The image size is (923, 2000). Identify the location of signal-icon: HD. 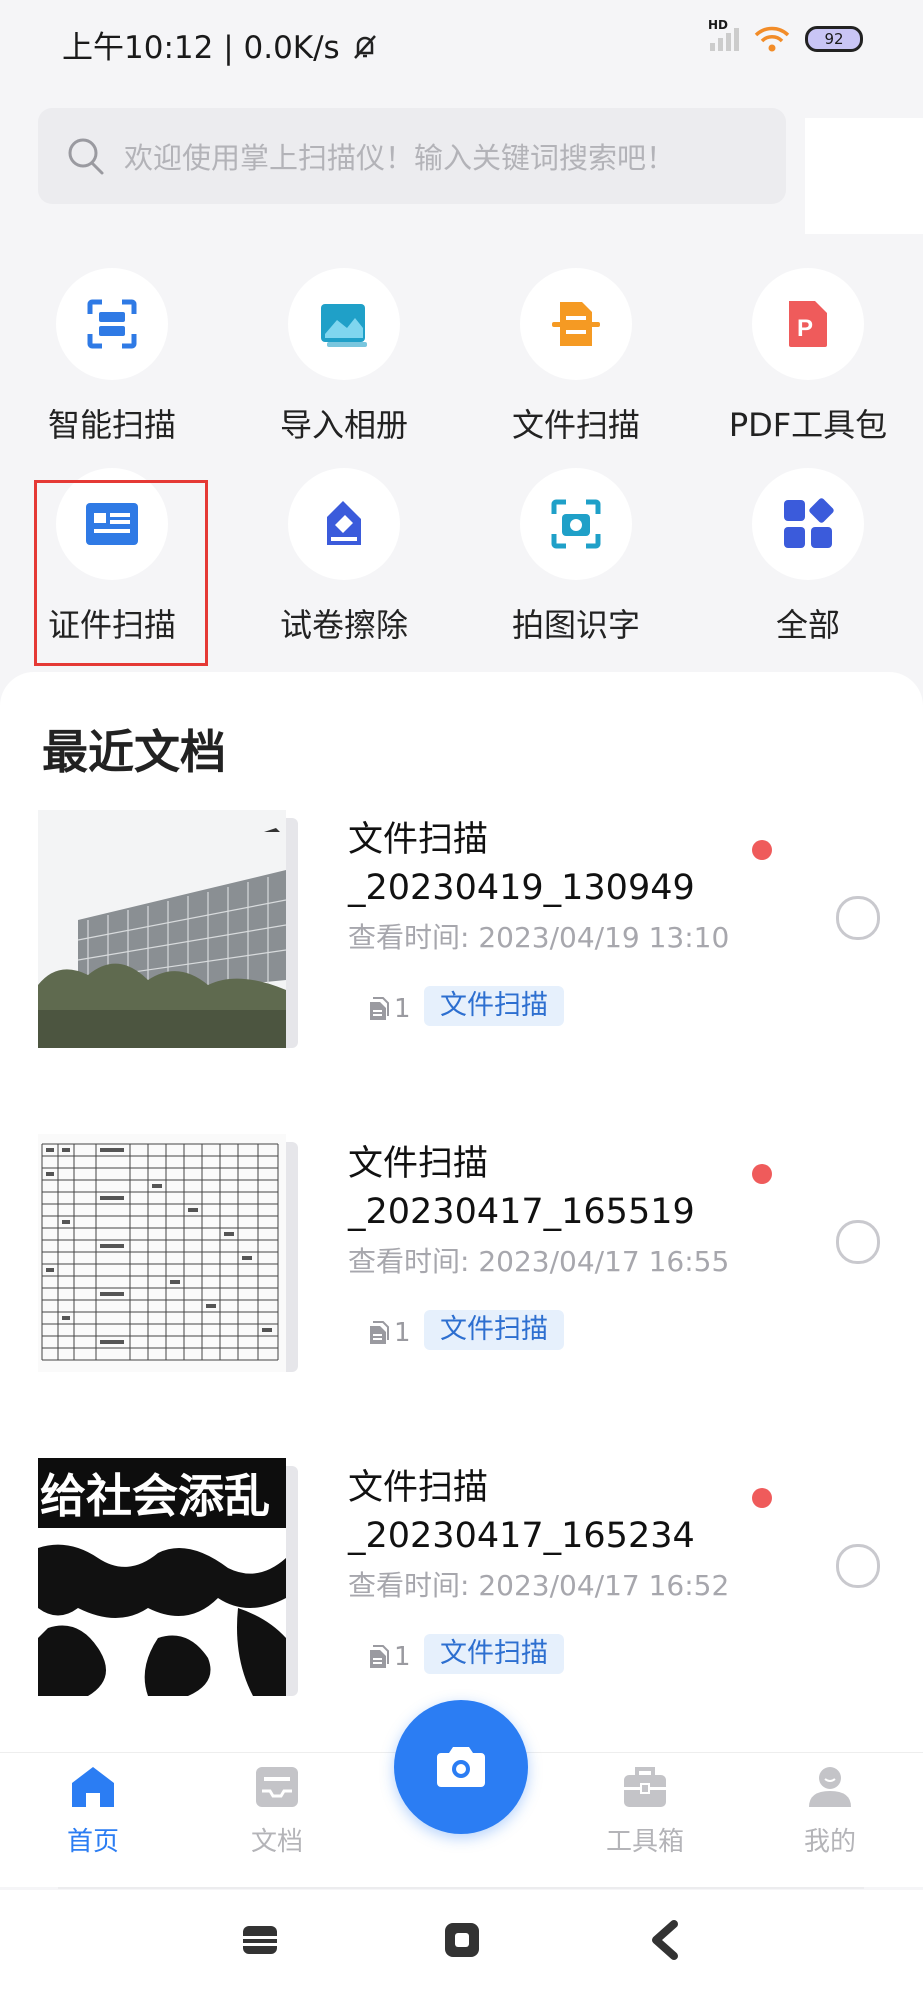
(723, 34).